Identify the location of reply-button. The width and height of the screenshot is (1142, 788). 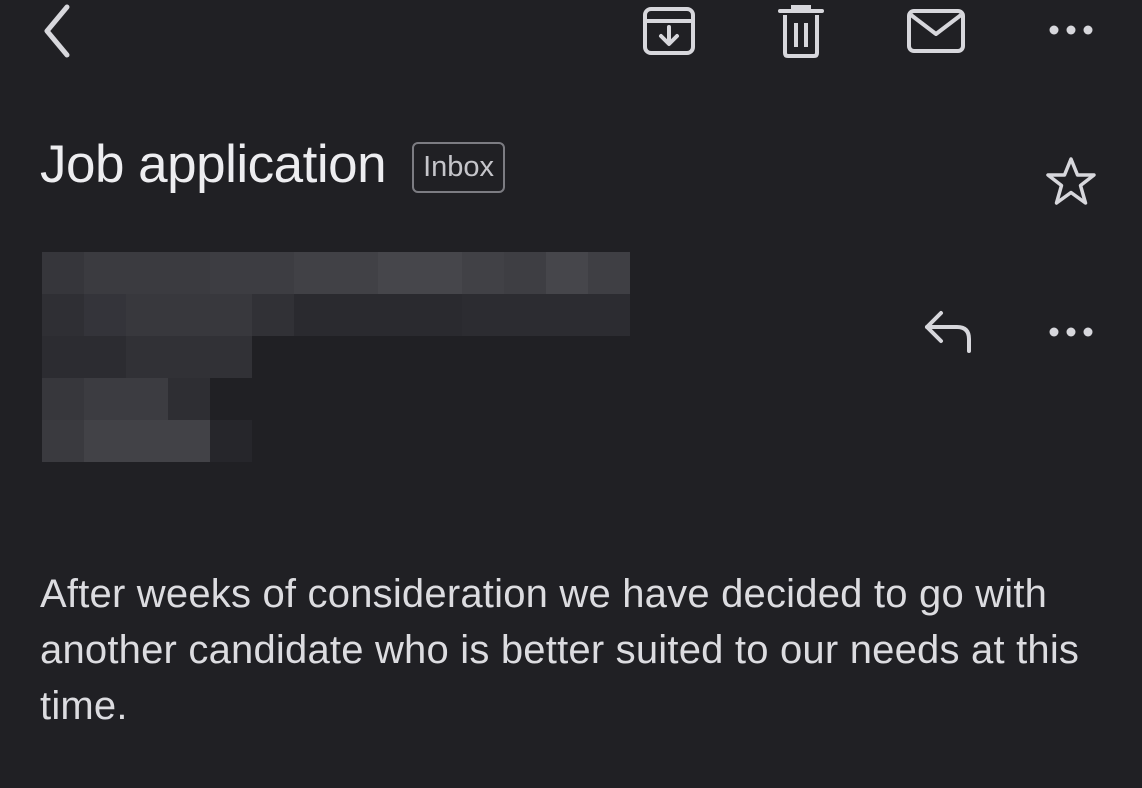
(949, 331).